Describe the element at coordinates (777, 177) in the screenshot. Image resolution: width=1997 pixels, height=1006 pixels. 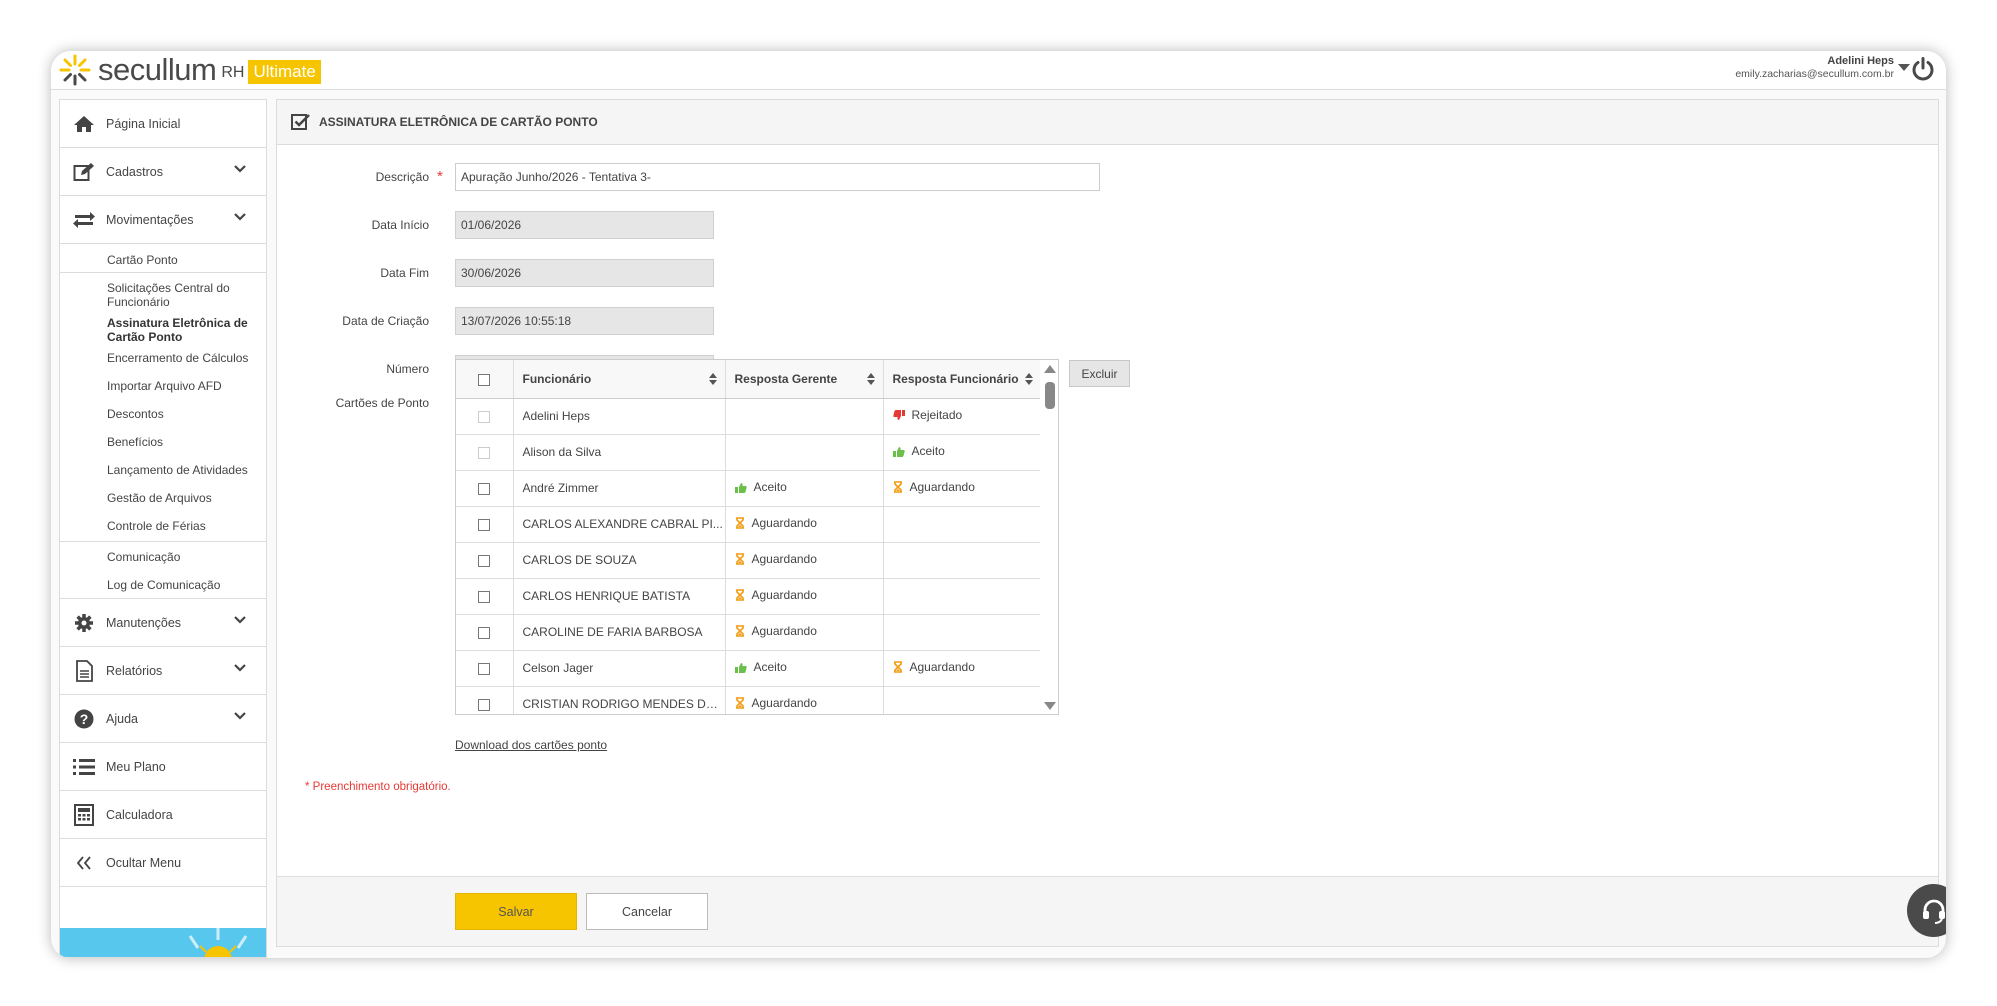
I see `descricao-input: Apuração Junho/2026 - Tentativa 3-` at that location.